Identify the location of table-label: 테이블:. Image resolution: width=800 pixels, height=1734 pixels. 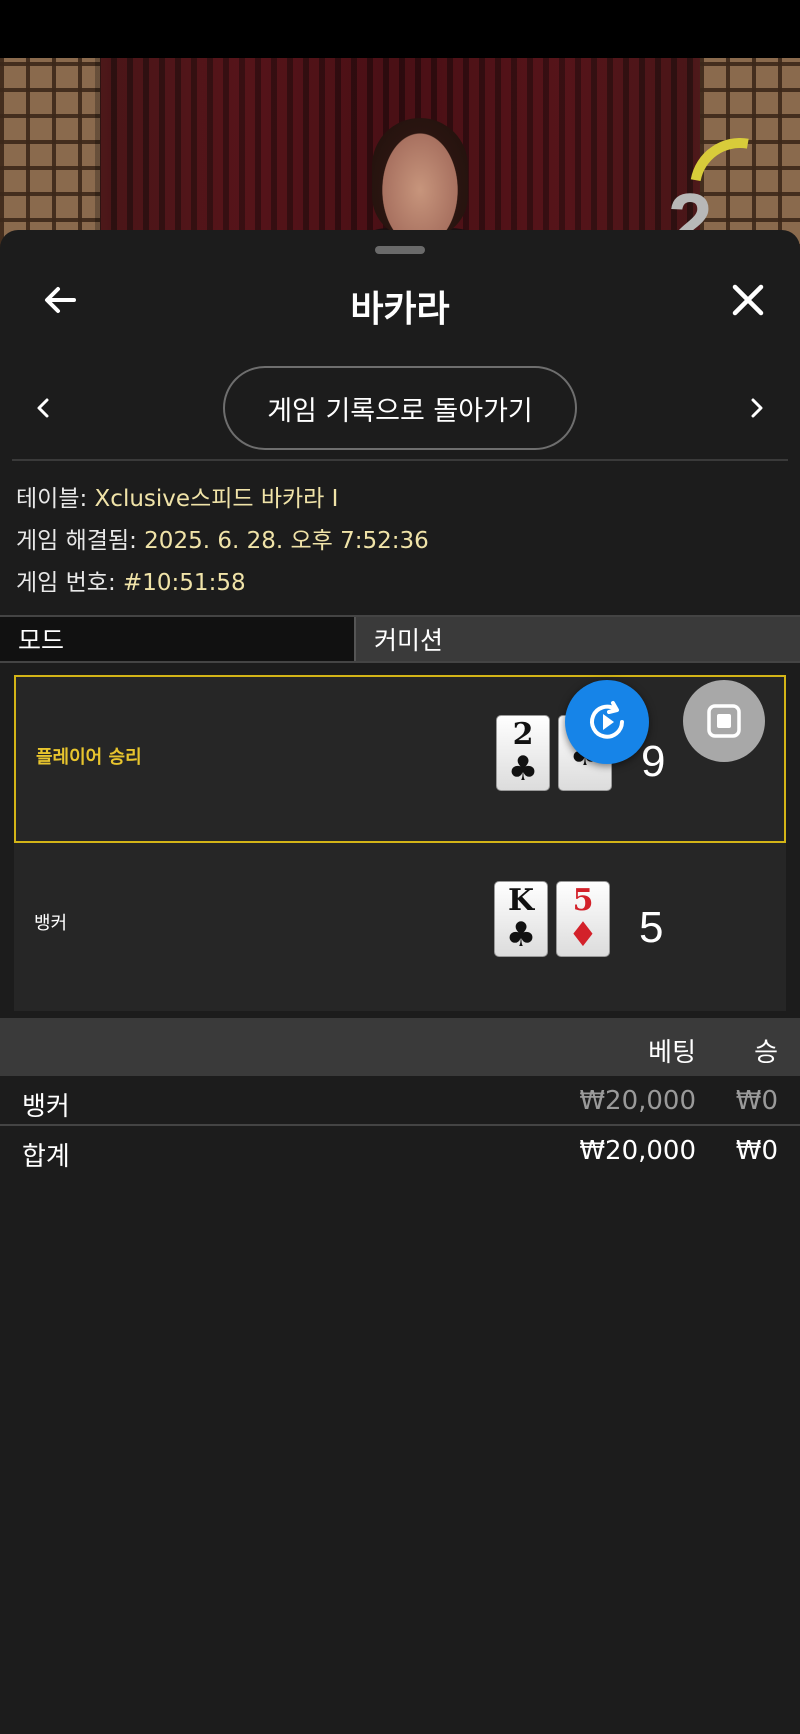
(55, 499).